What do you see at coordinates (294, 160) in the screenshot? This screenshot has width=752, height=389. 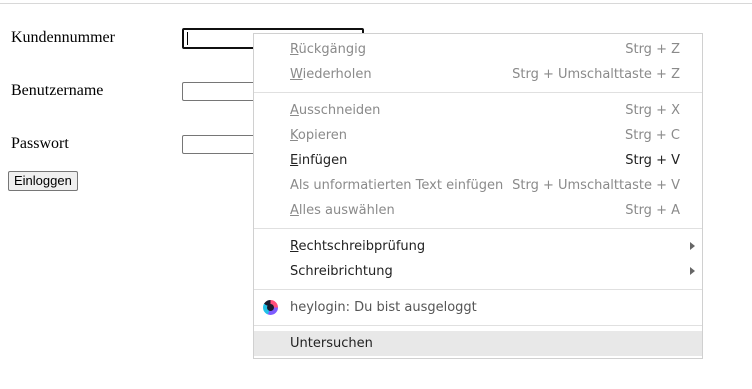 I see `menu-item-paste-accesskey: E` at bounding box center [294, 160].